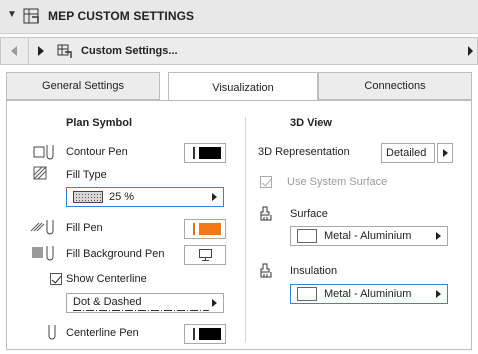  Describe the element at coordinates (99, 123) in the screenshot. I see `plan-symbol-heading: Plan Symbol` at that location.